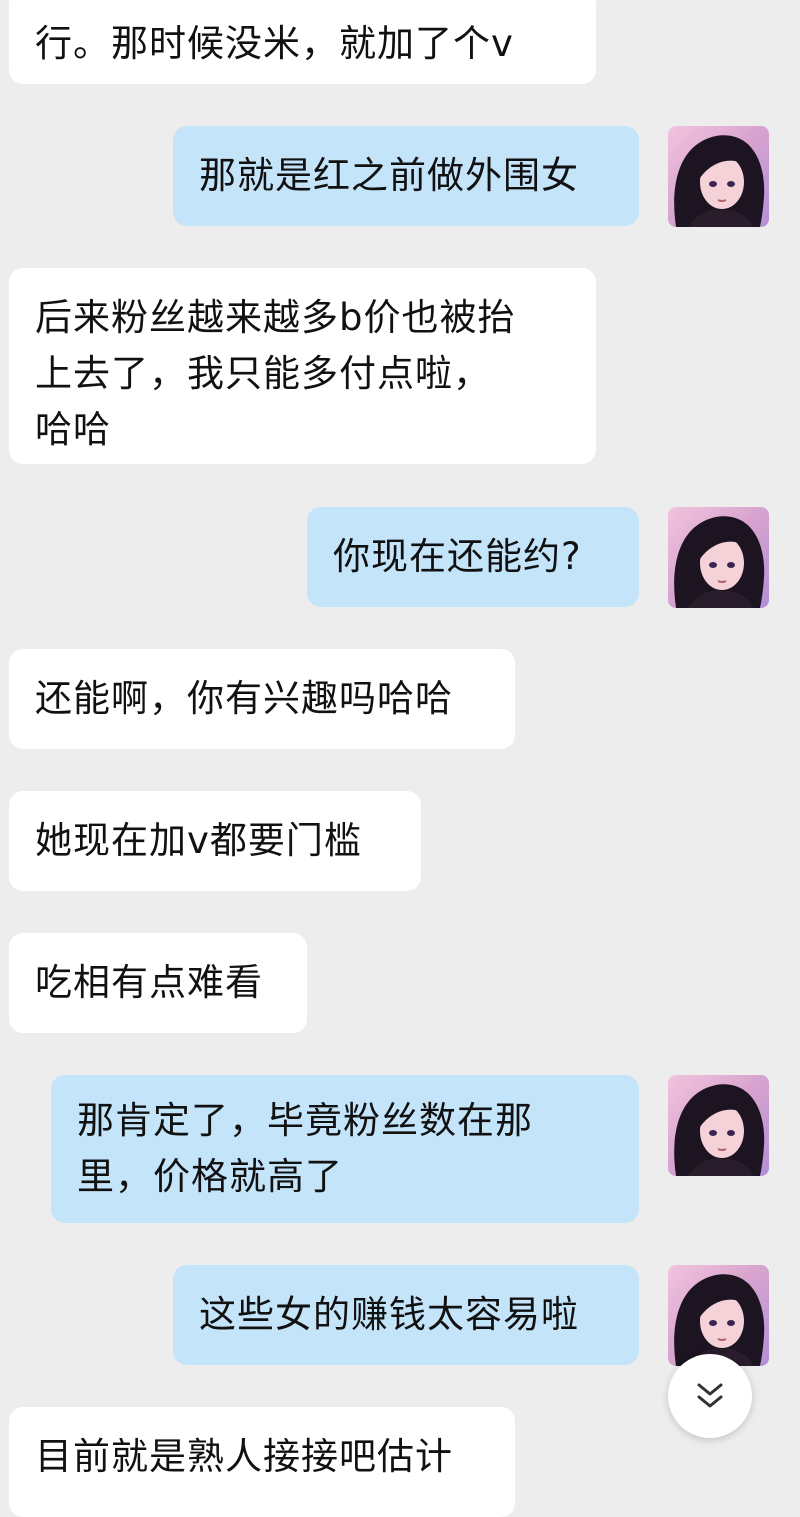 The width and height of the screenshot is (800, 1517). I want to click on double-chevron-down-icon, so click(710, 1395).